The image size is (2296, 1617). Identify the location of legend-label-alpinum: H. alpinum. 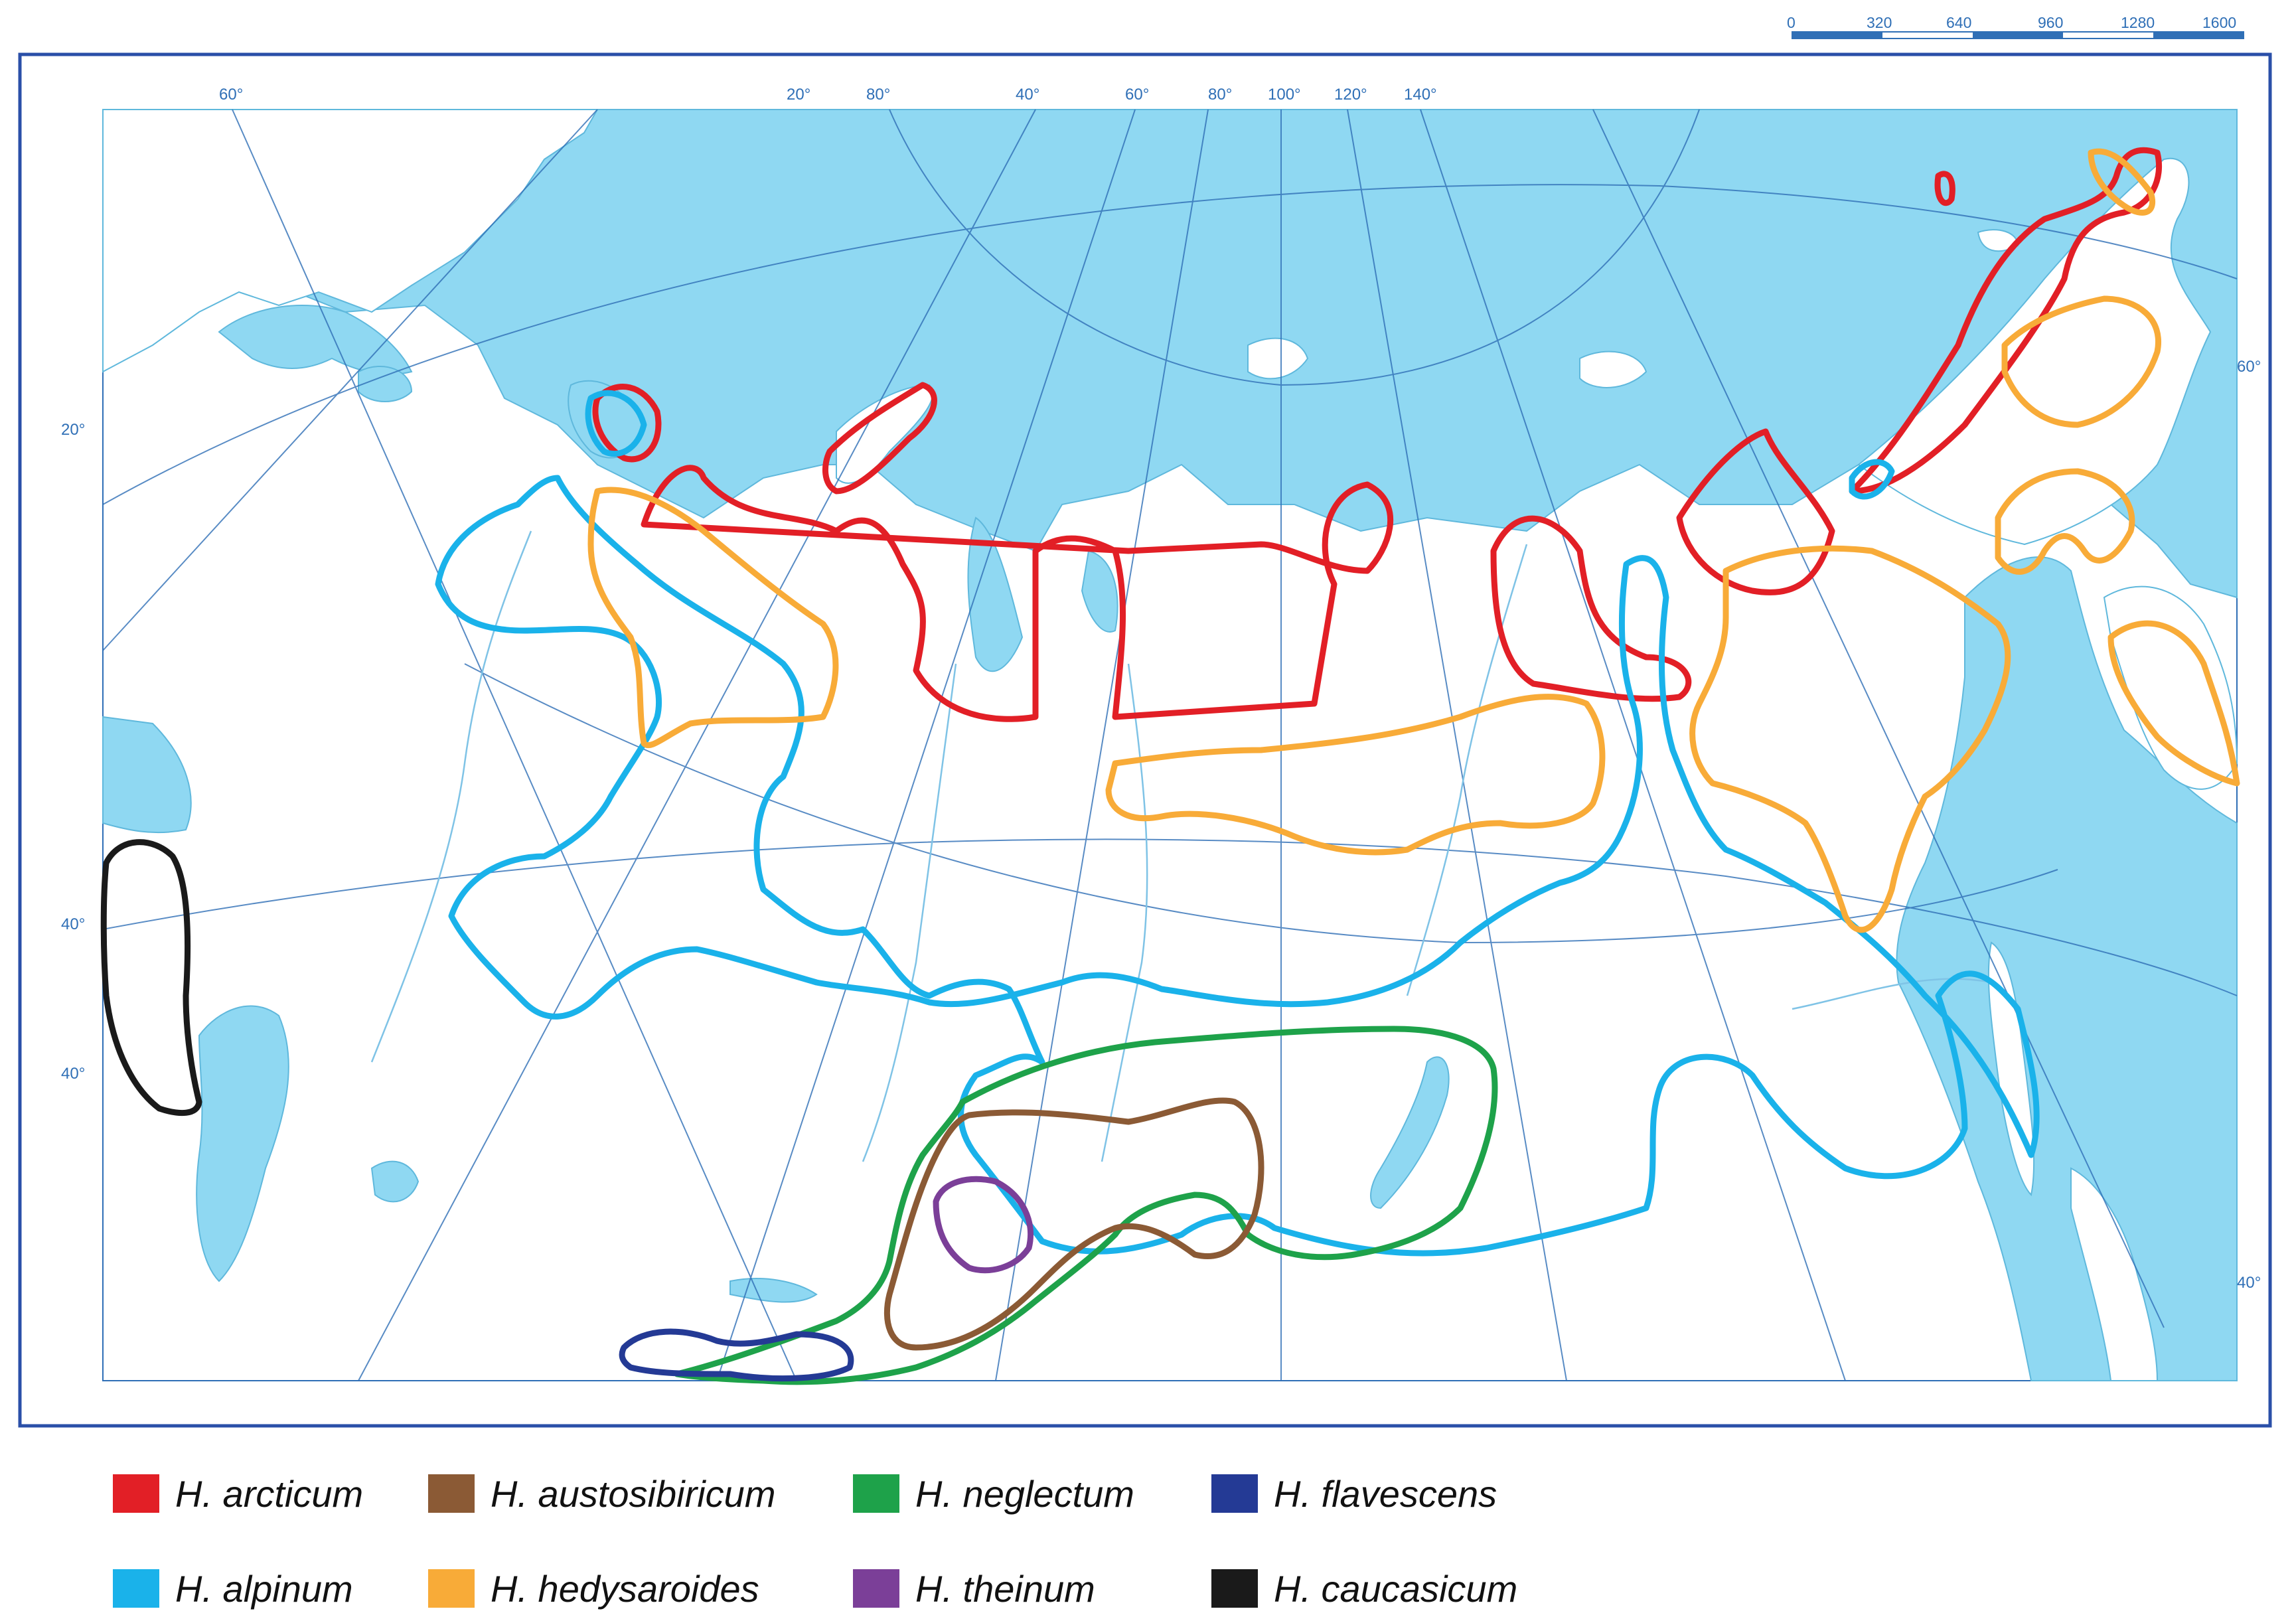
(264, 1589).